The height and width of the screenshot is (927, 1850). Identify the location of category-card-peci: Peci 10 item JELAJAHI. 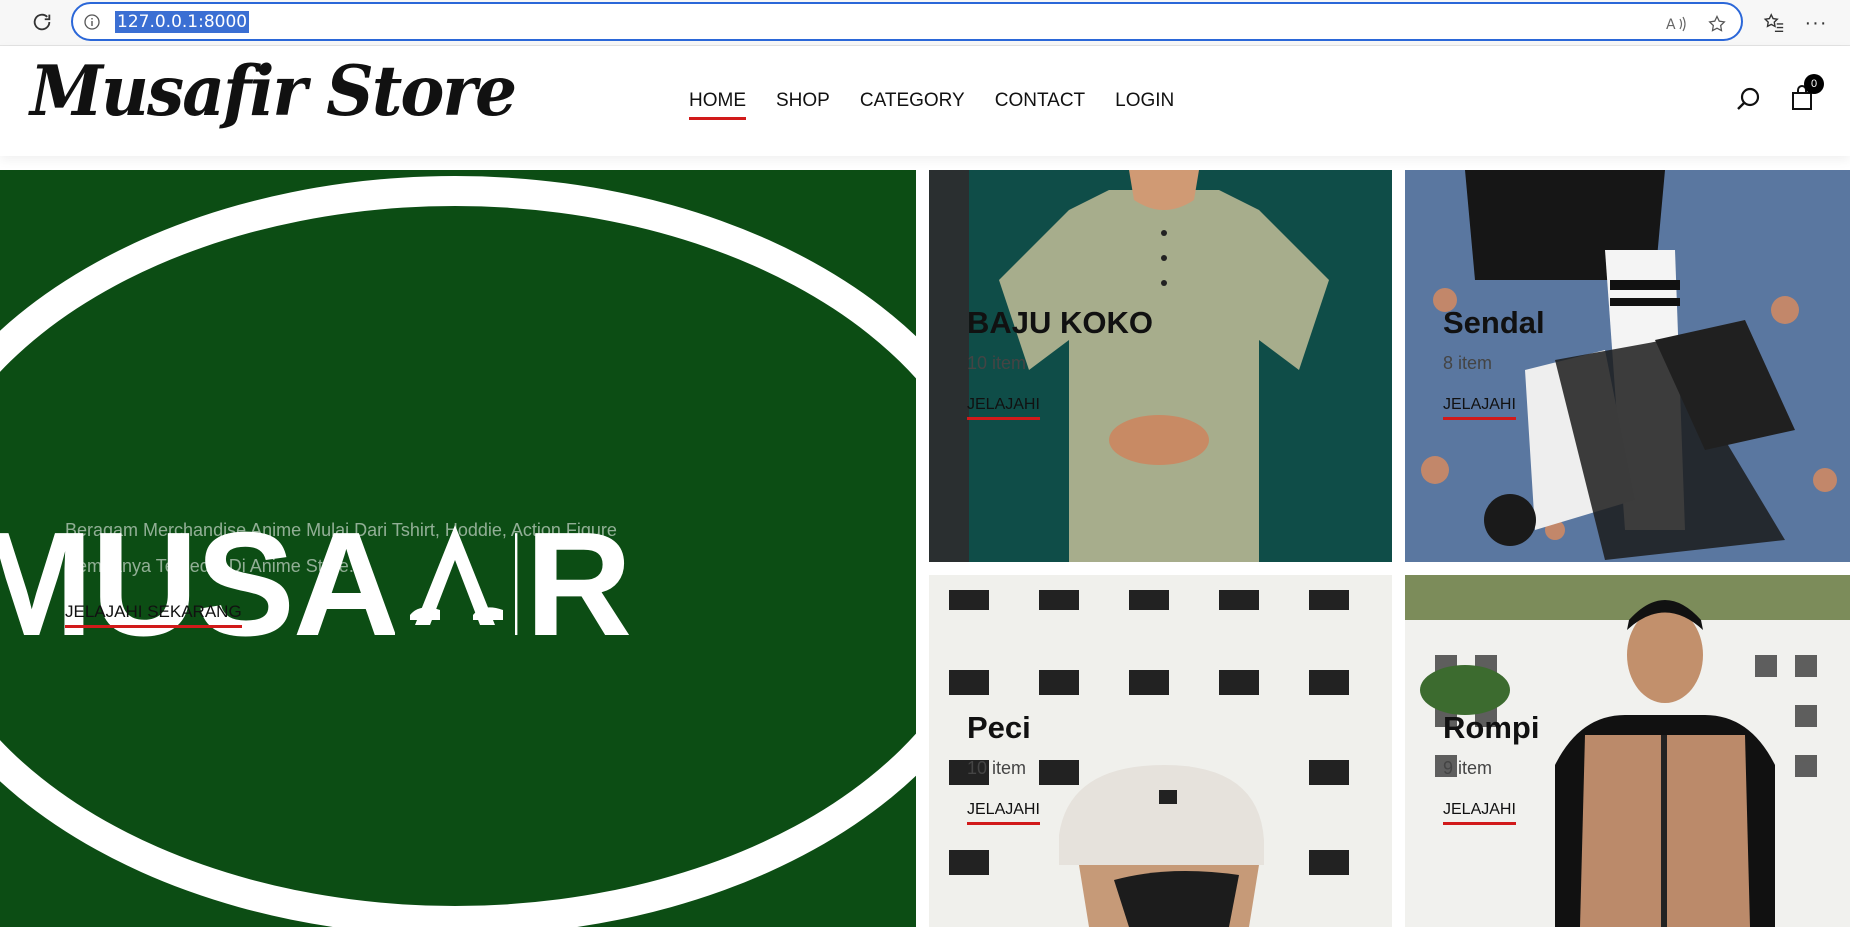
(1160, 751).